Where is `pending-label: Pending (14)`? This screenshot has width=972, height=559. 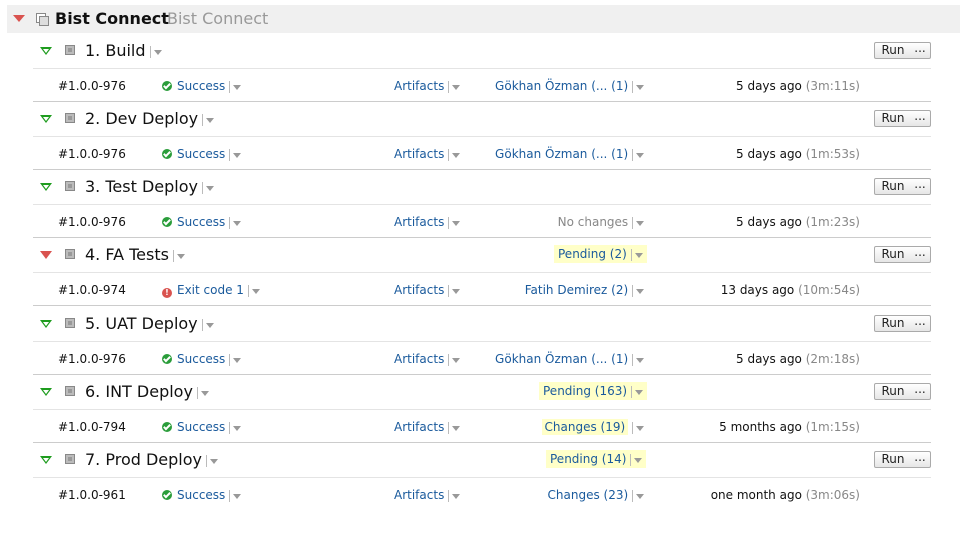
pending-label: Pending (14) is located at coordinates (588, 459).